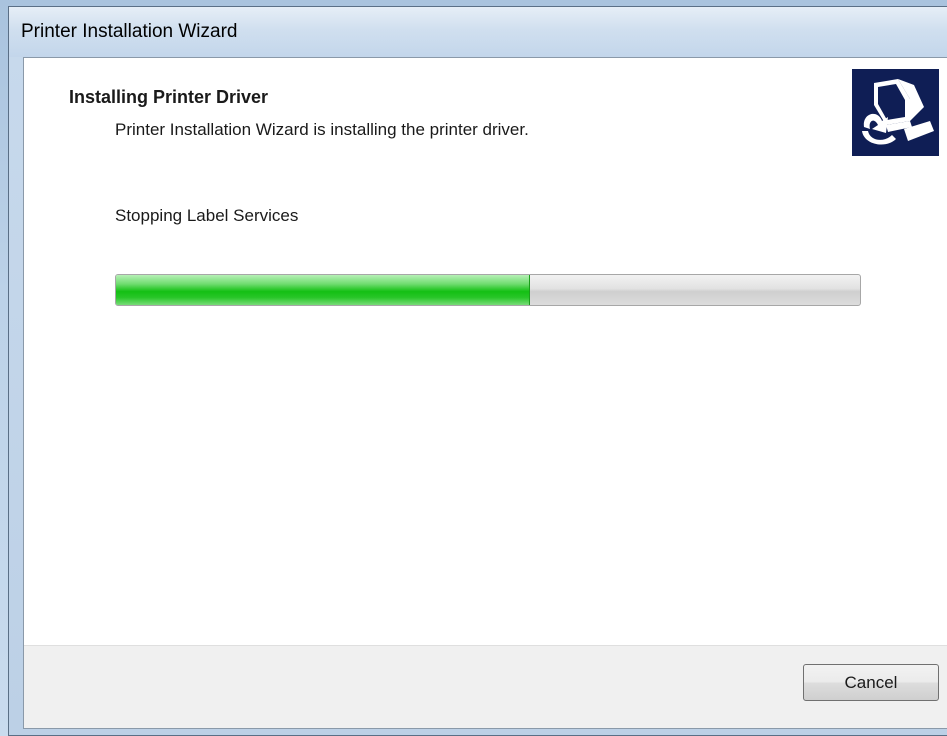  I want to click on progress-bar-fill, so click(323, 290).